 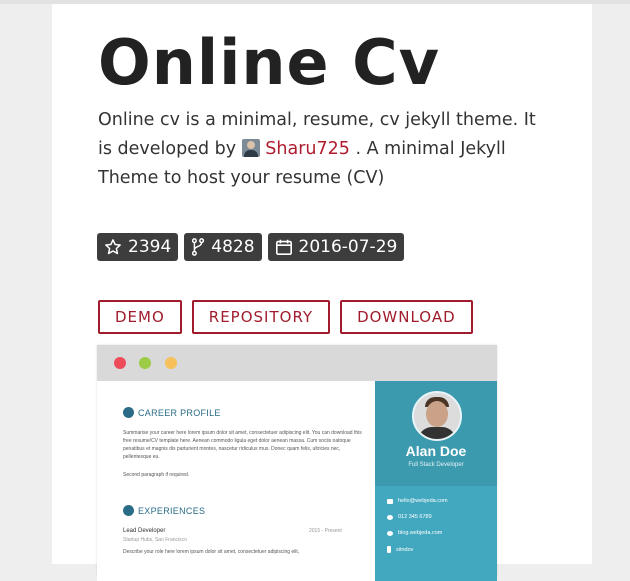 What do you see at coordinates (179, 412) in the screenshot?
I see `career-profile-label: CAREER PROFILE` at bounding box center [179, 412].